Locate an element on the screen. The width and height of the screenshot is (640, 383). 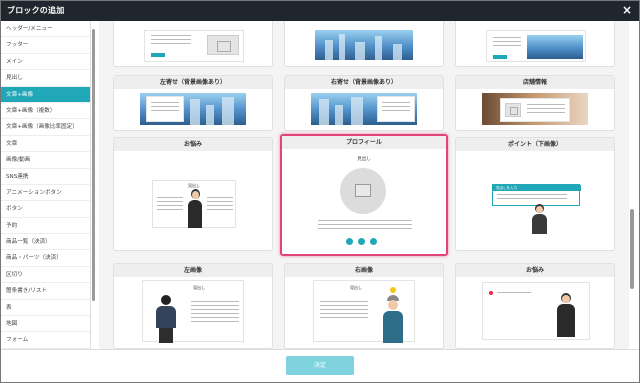
sidebar-scrollbar is located at coordinates (93, 165).